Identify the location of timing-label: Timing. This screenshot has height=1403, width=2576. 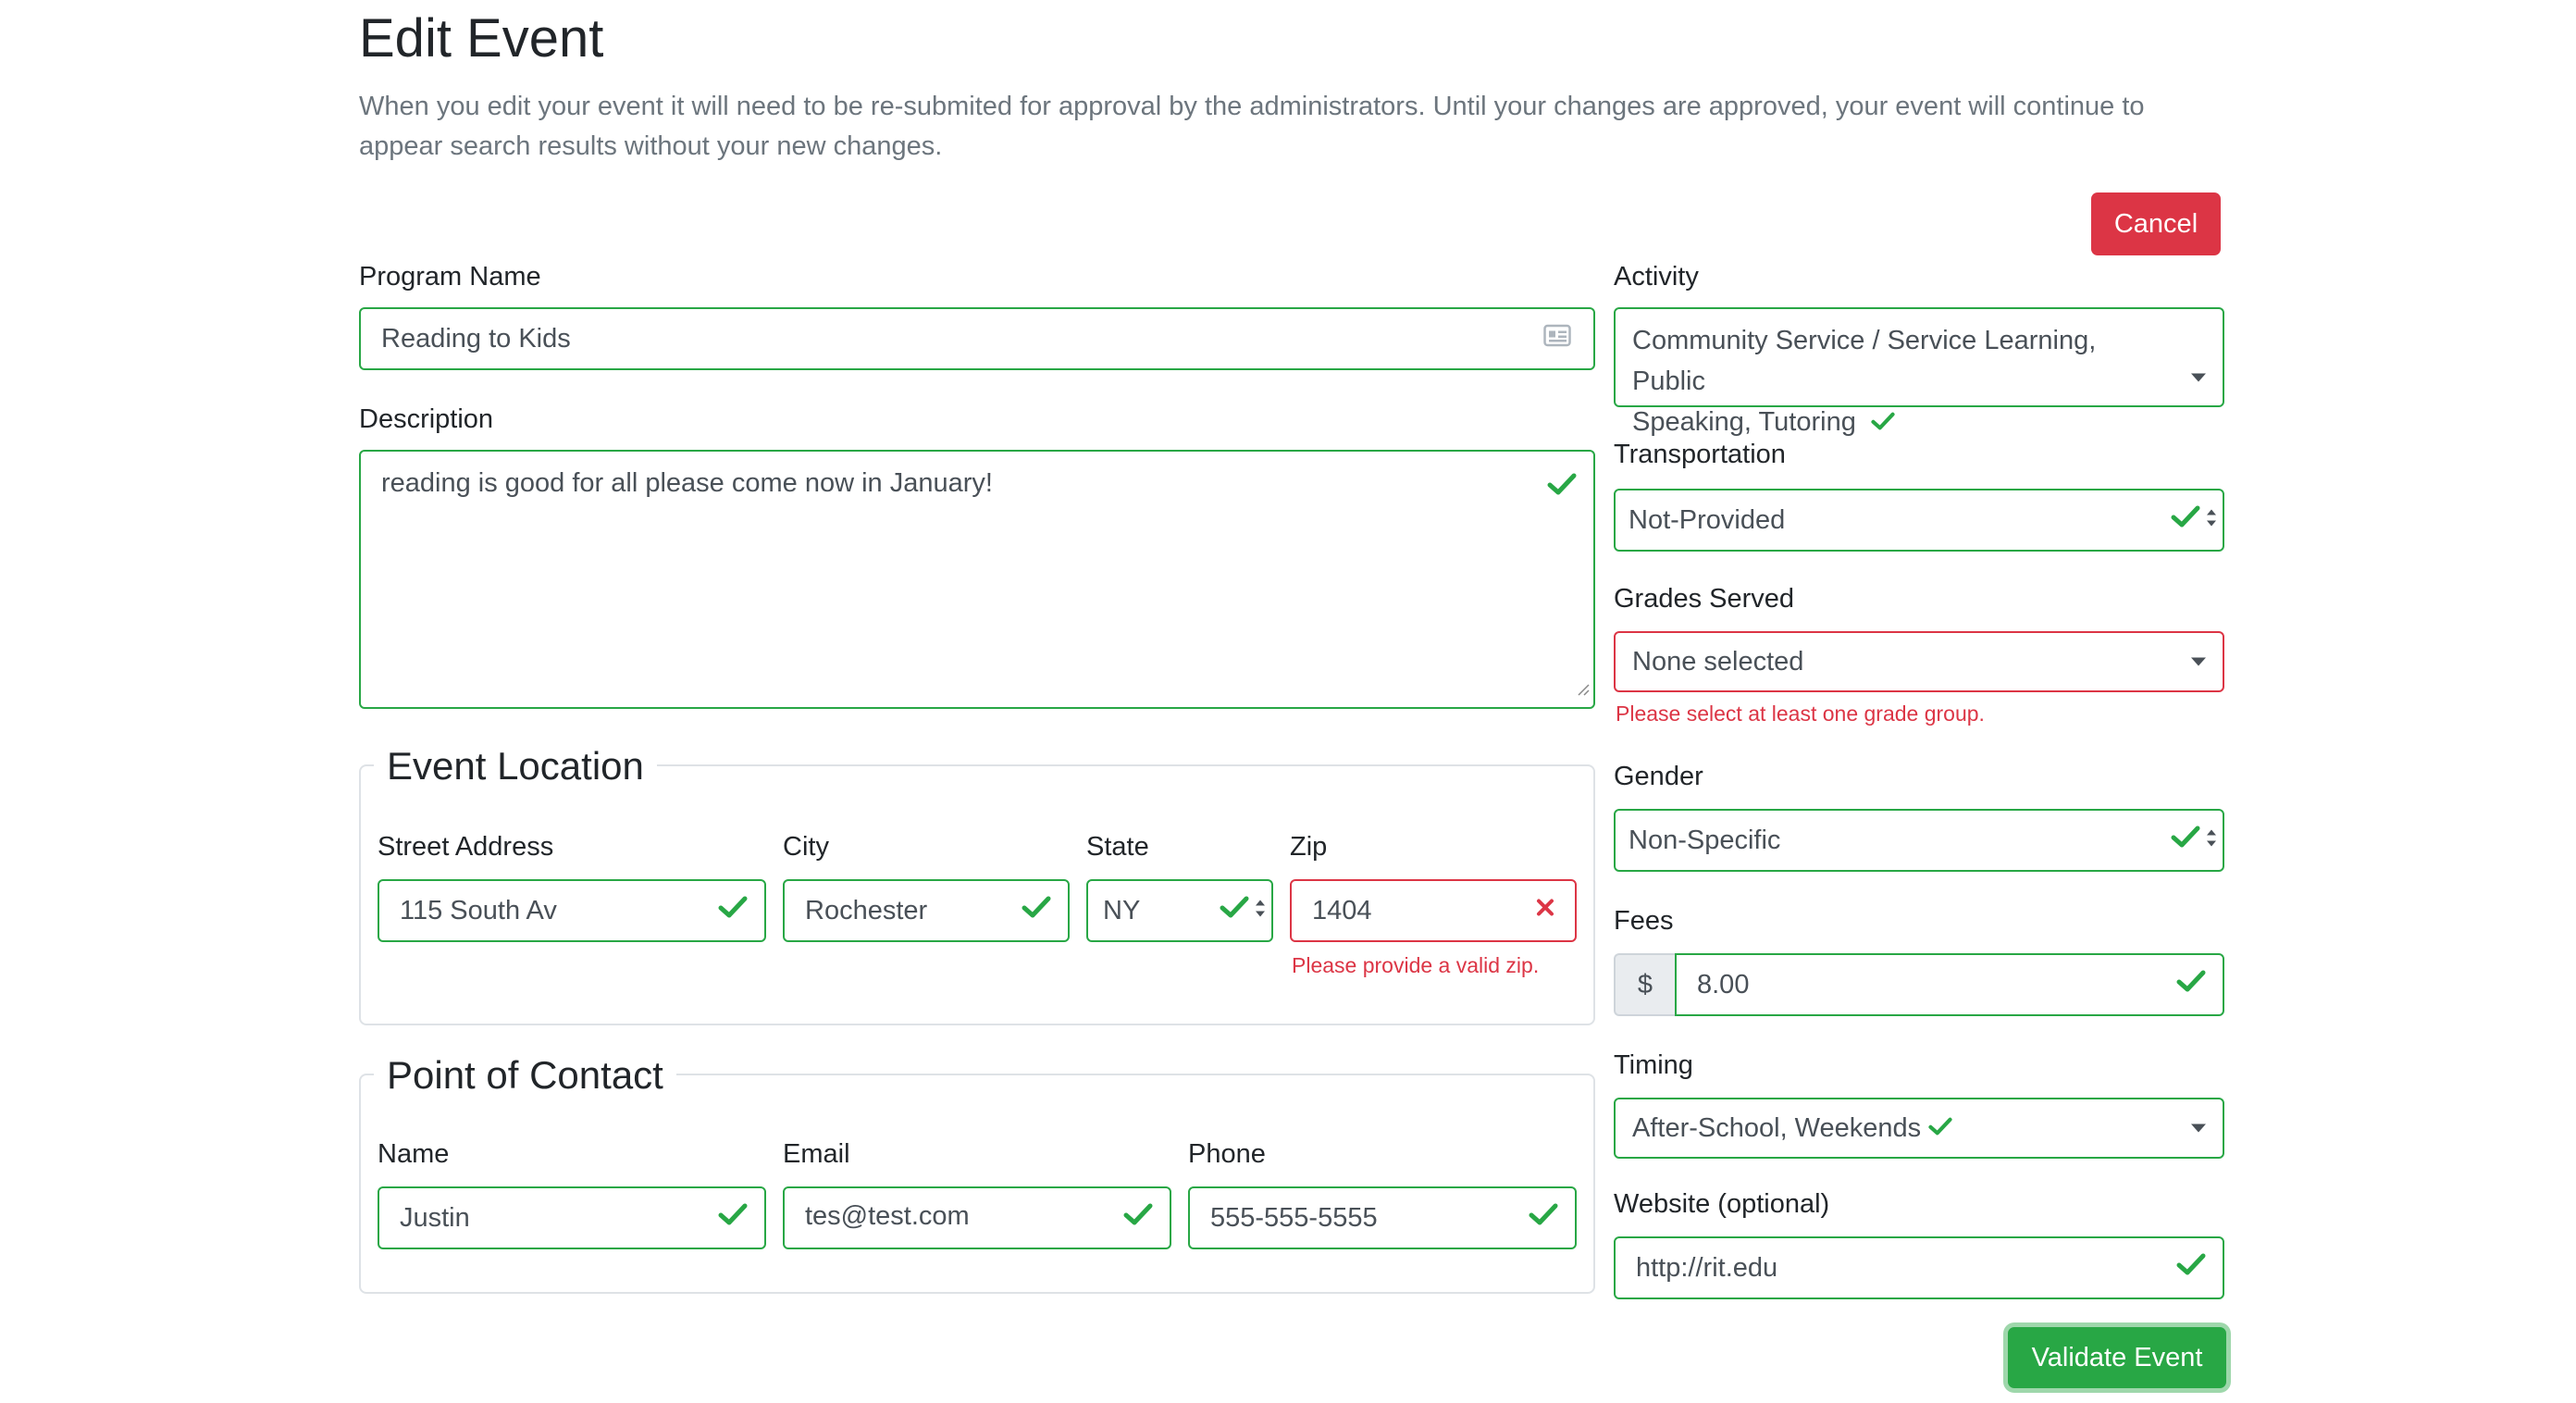
(1654, 1065).